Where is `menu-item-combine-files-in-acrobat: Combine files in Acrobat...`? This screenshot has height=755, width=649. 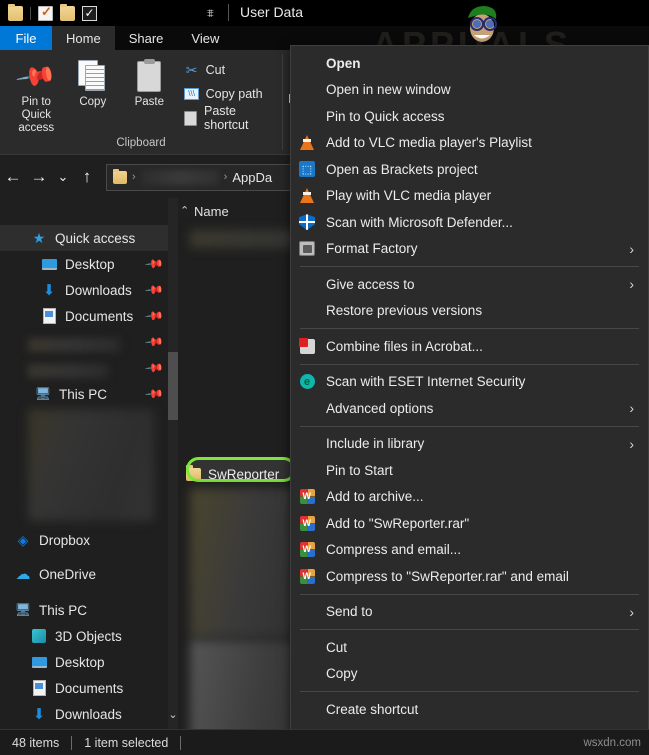 menu-item-combine-files-in-acrobat: Combine files in Acrobat... is located at coordinates (469, 346).